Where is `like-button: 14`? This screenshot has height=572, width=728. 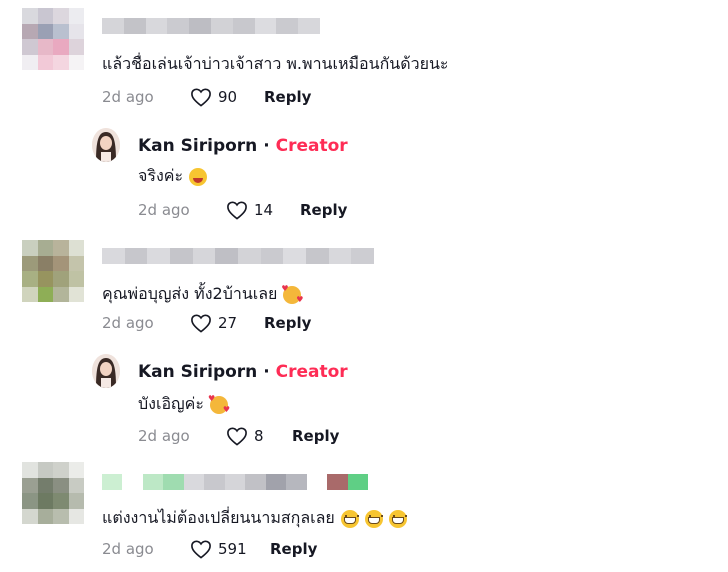 like-button: 14 is located at coordinates (263, 210).